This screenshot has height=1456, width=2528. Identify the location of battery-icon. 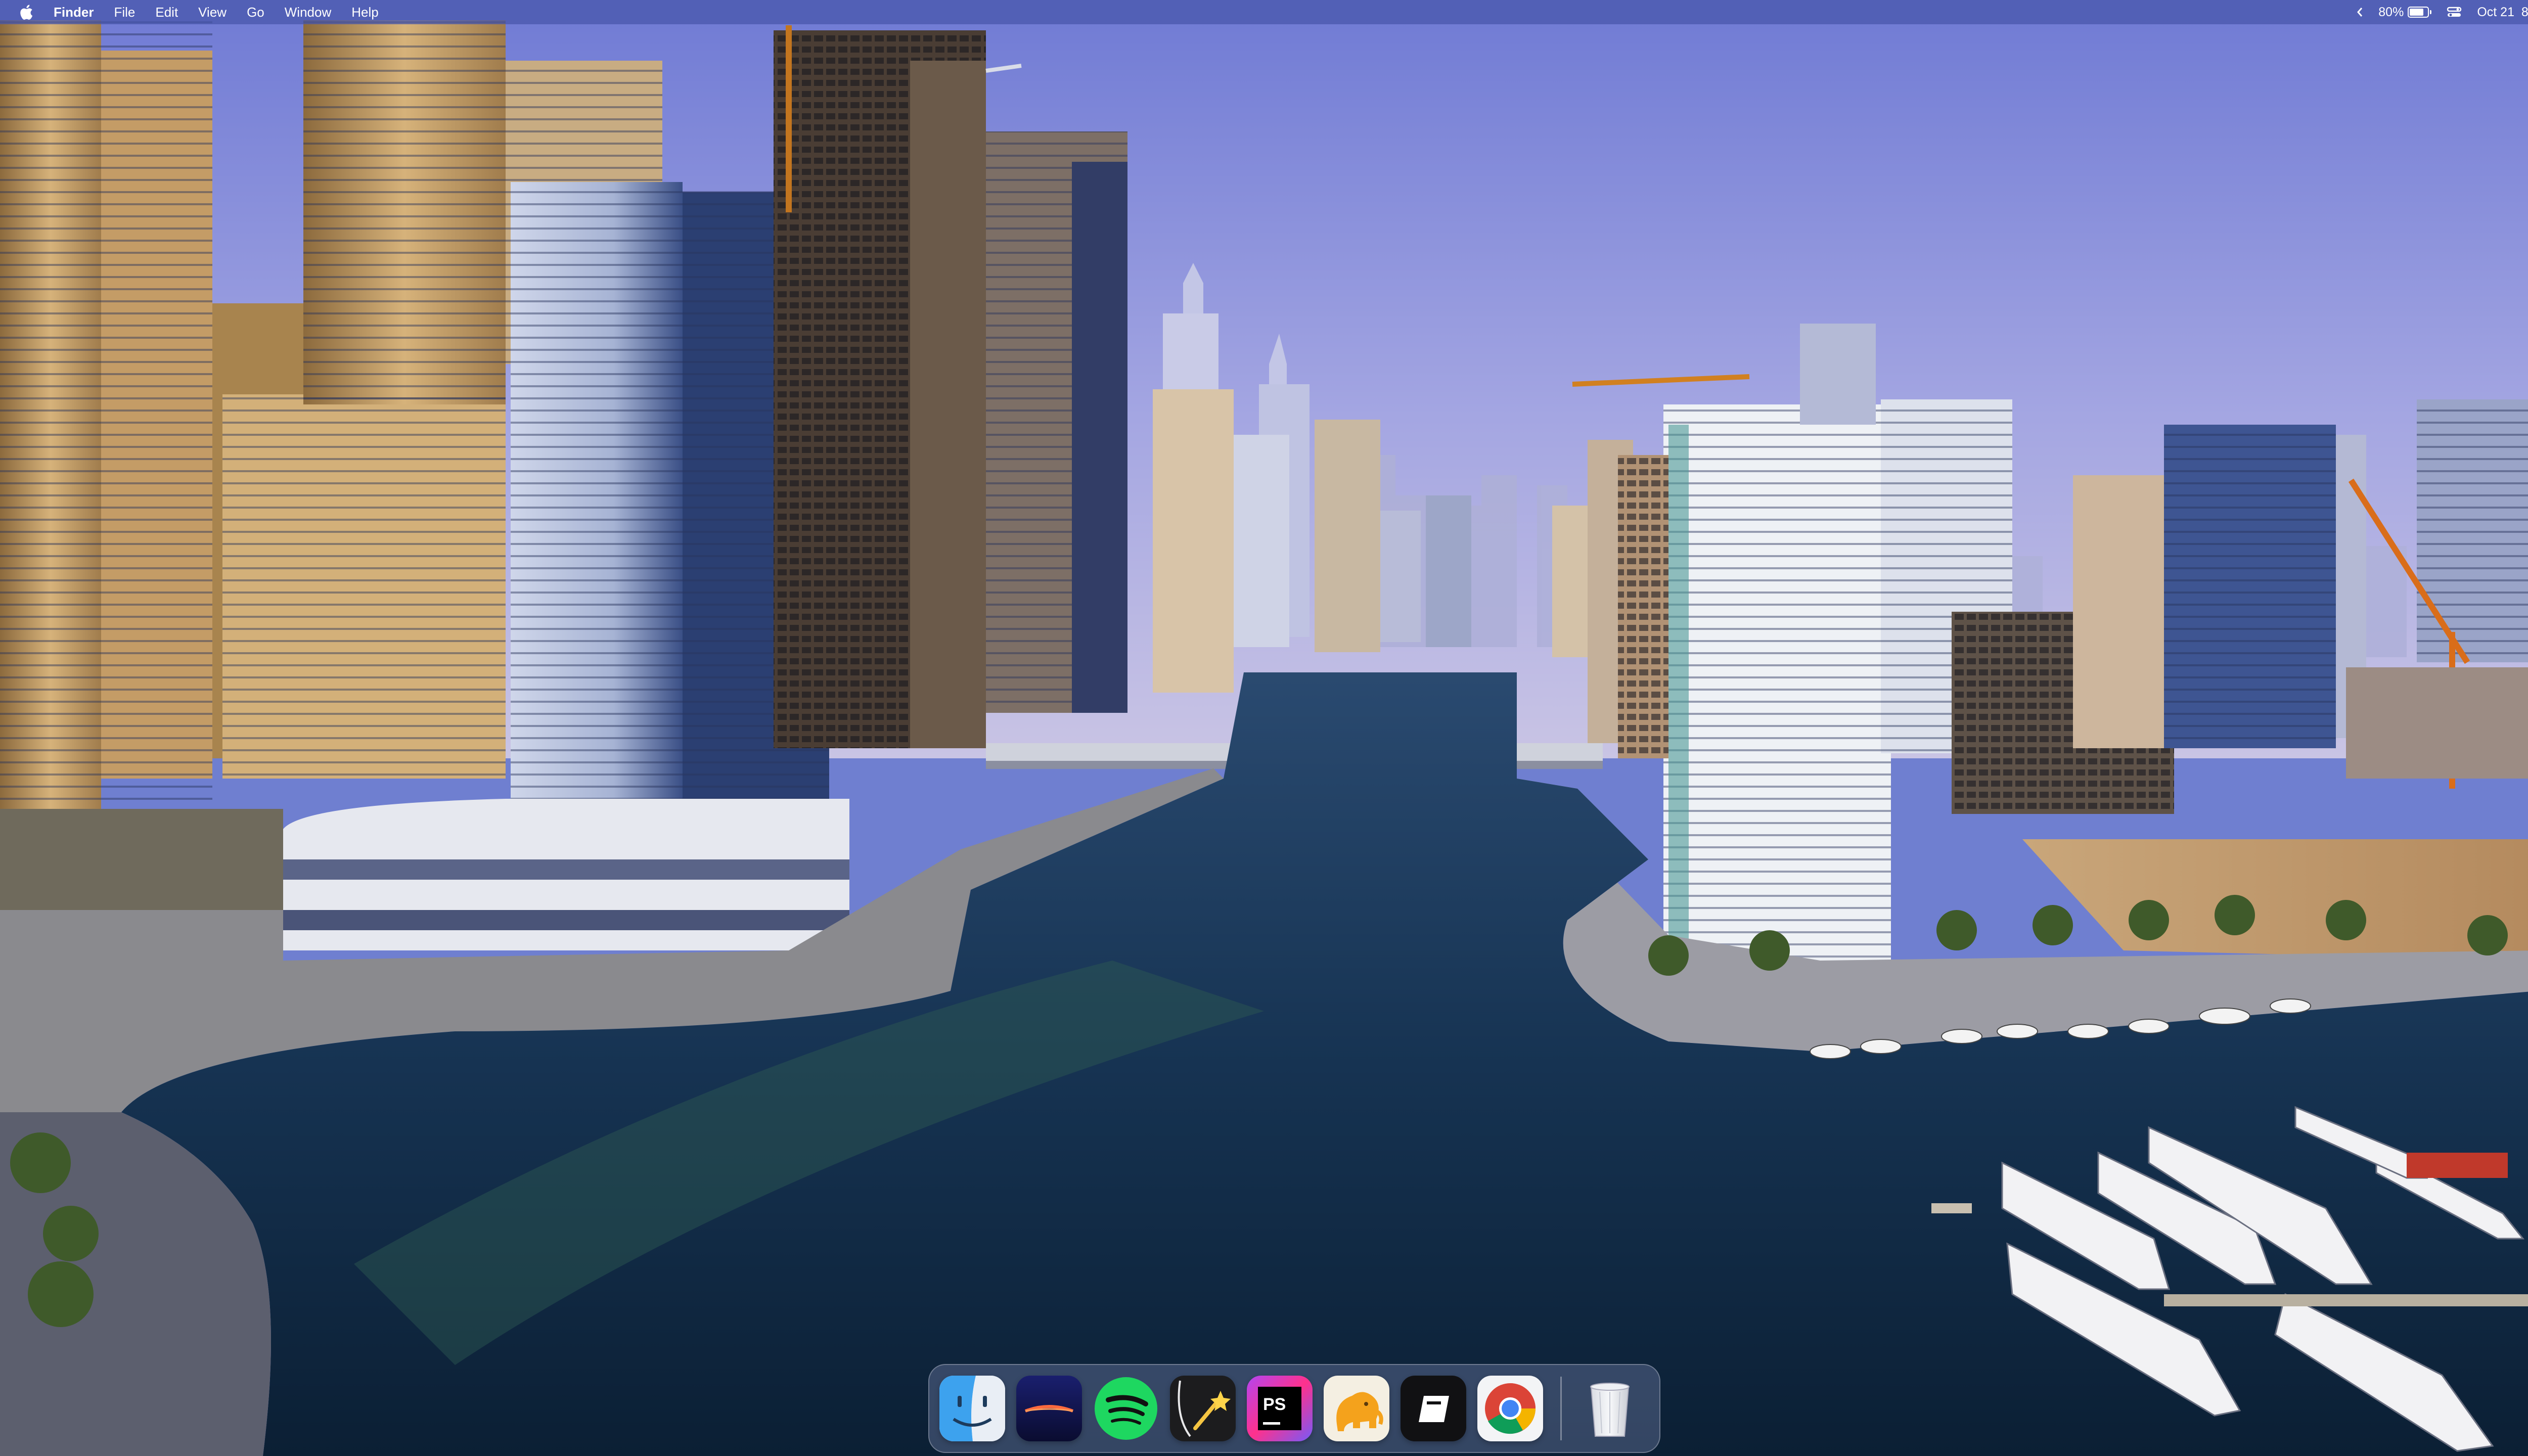
(2418, 12).